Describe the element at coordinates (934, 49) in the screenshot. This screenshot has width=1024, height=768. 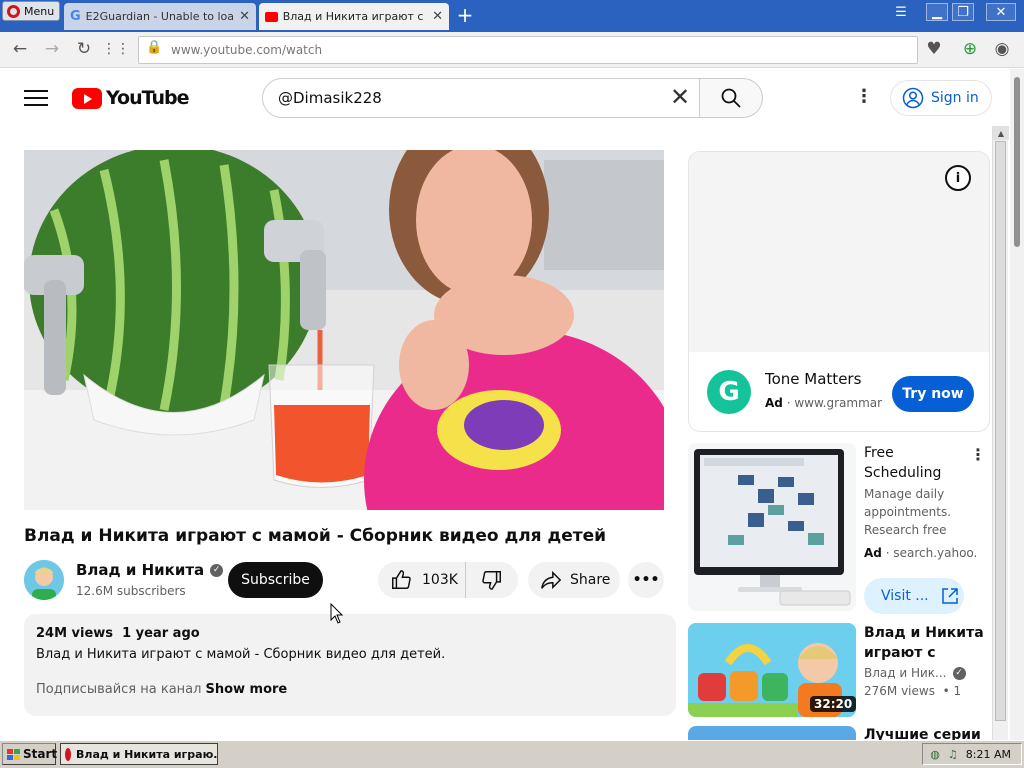
I see `heart-icon: ♥` at that location.